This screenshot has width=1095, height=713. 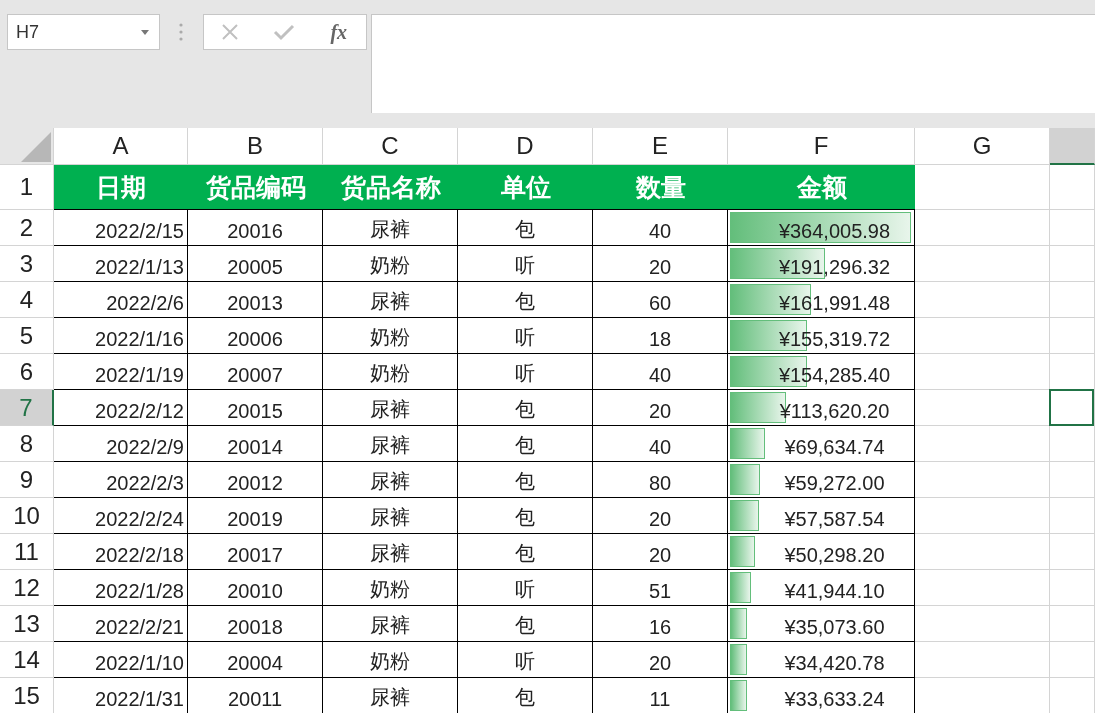 I want to click on row-header: 3, so click(x=27, y=264).